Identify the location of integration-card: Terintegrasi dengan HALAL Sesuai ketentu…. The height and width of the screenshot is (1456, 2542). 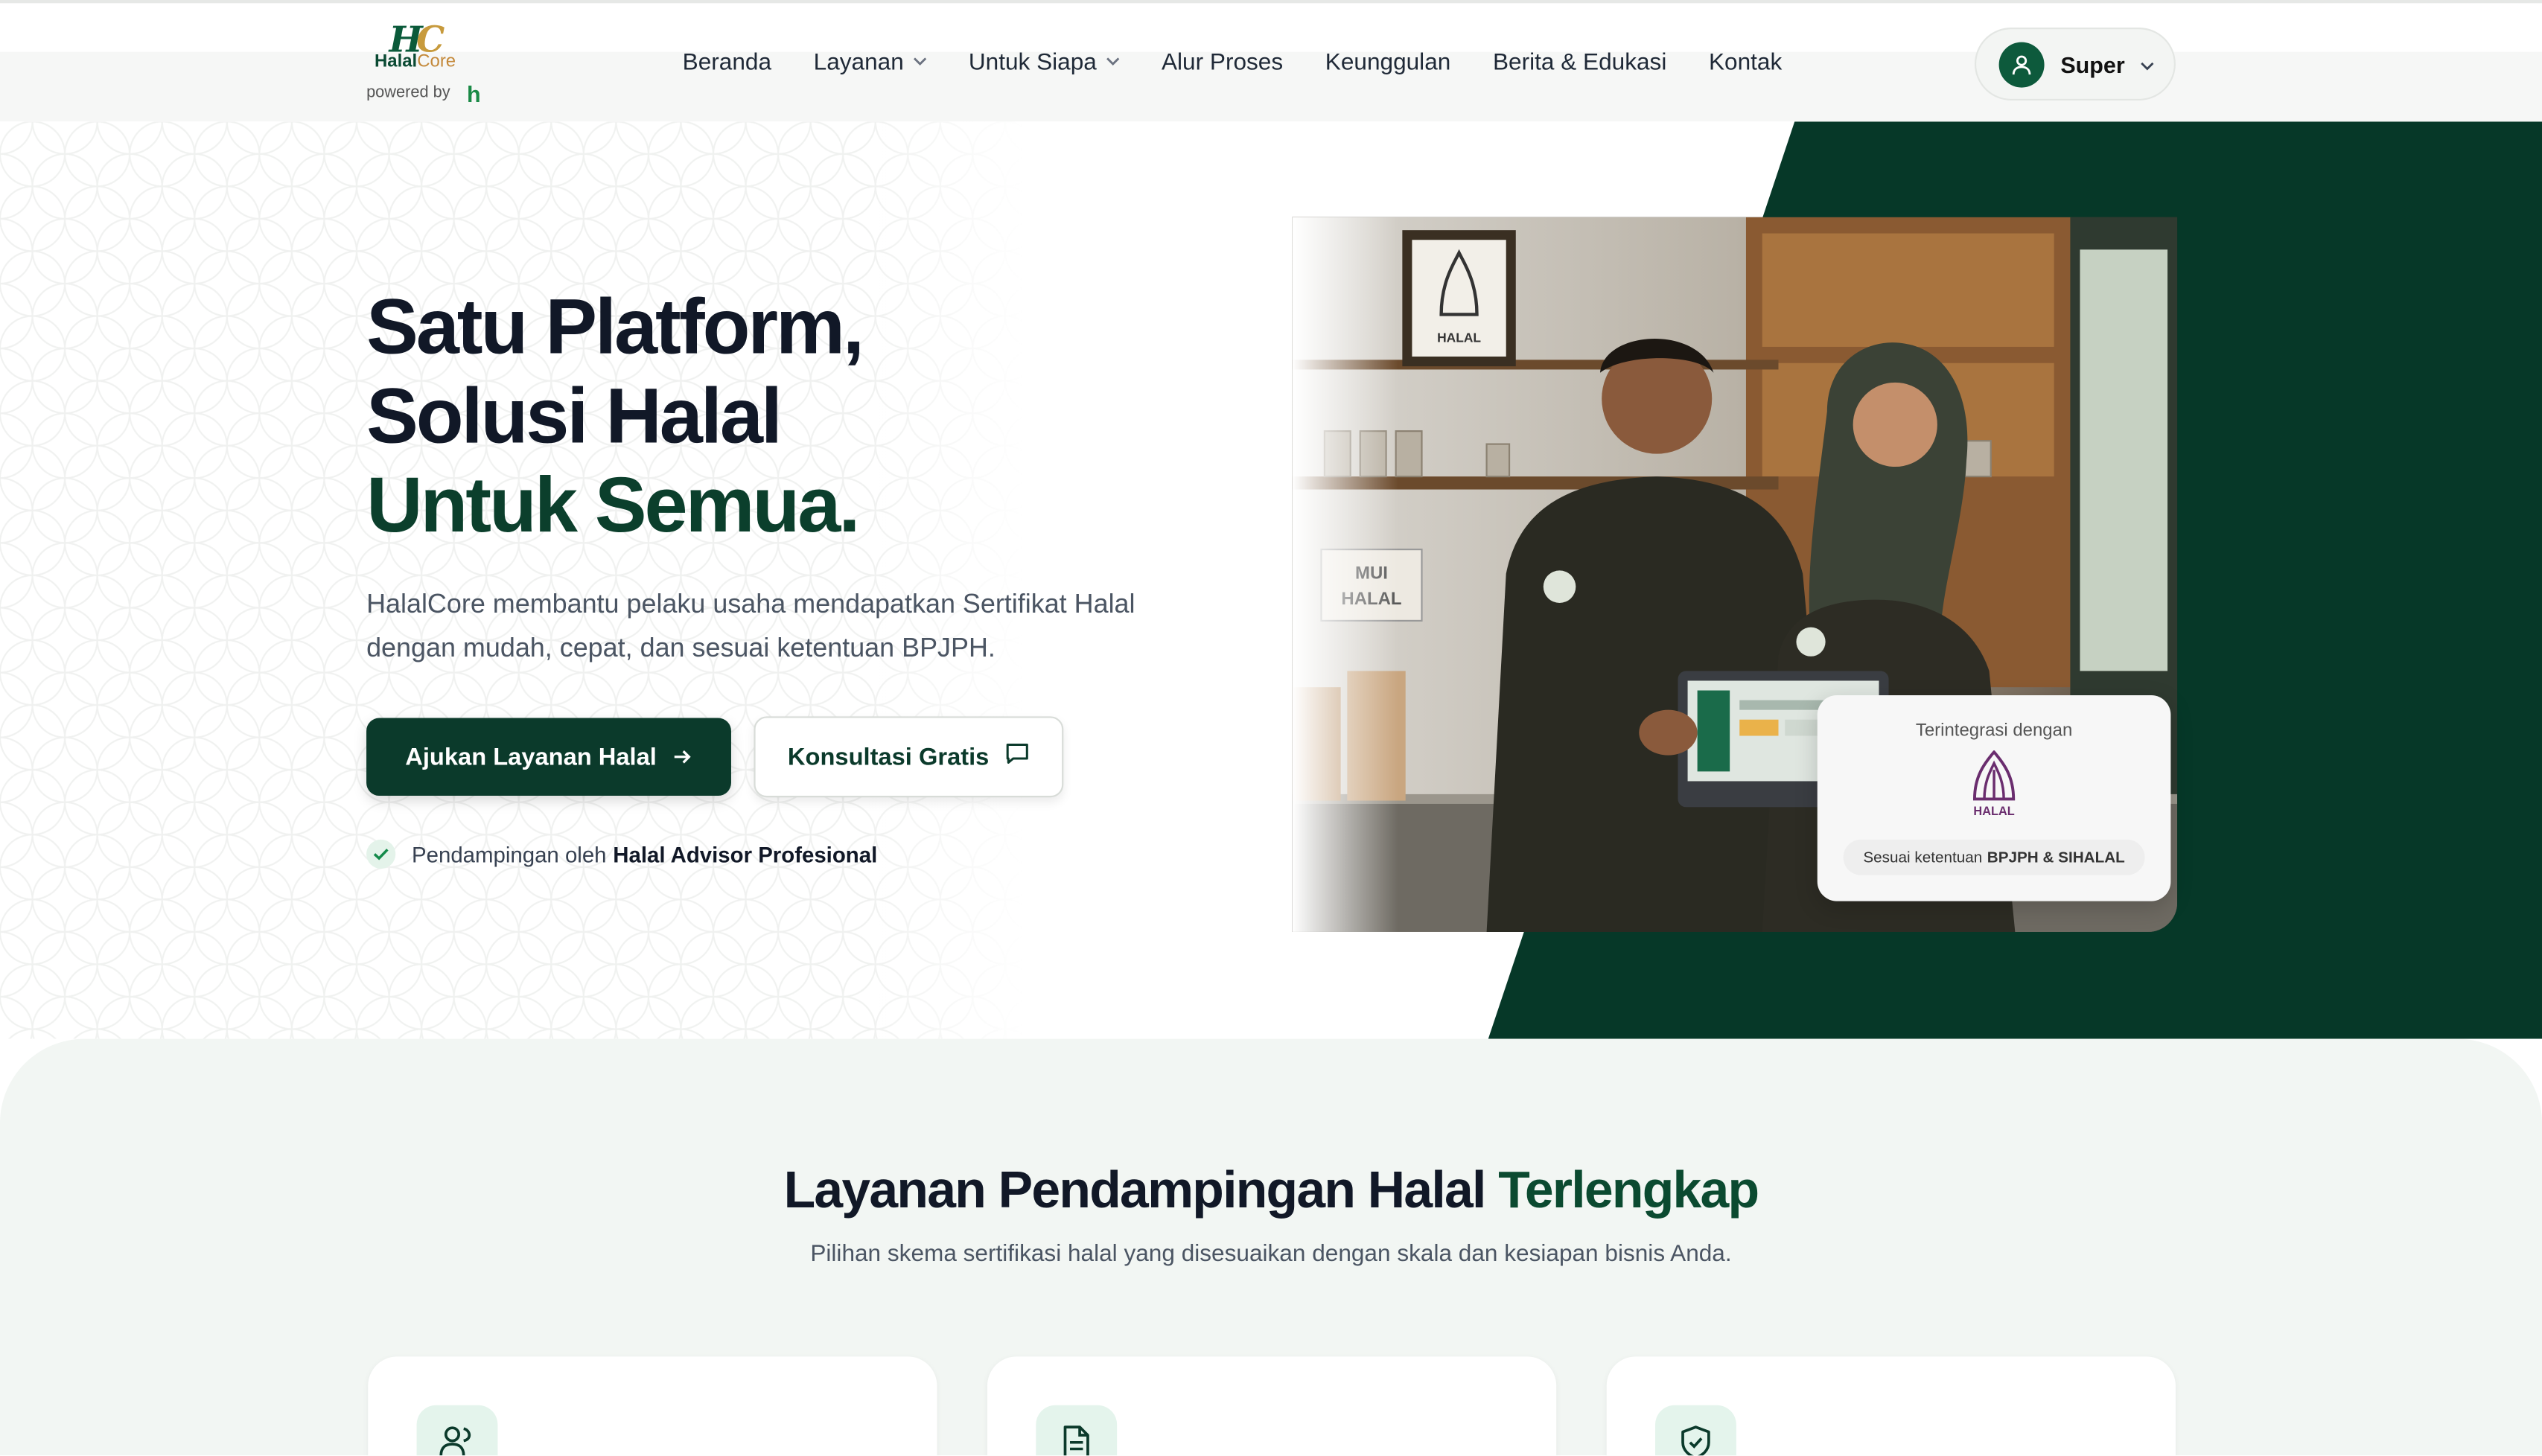
(1994, 798).